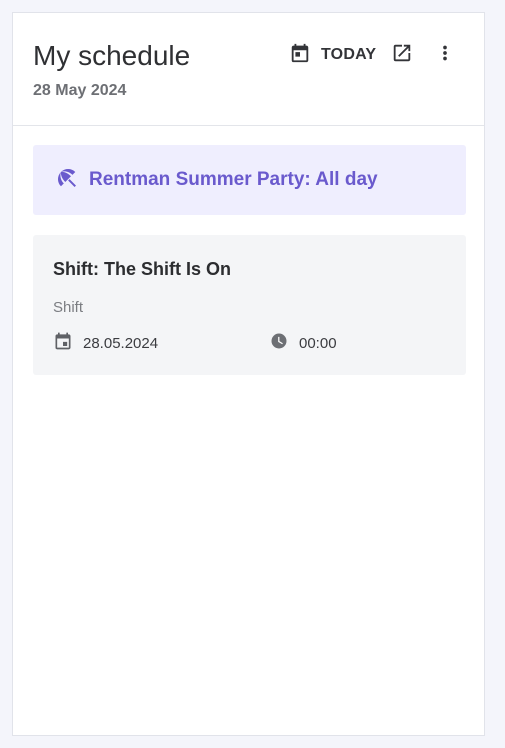 Image resolution: width=505 pixels, height=748 pixels. I want to click on schedule-header: My schedule 28 May 2024 TODAY, so click(248, 69).